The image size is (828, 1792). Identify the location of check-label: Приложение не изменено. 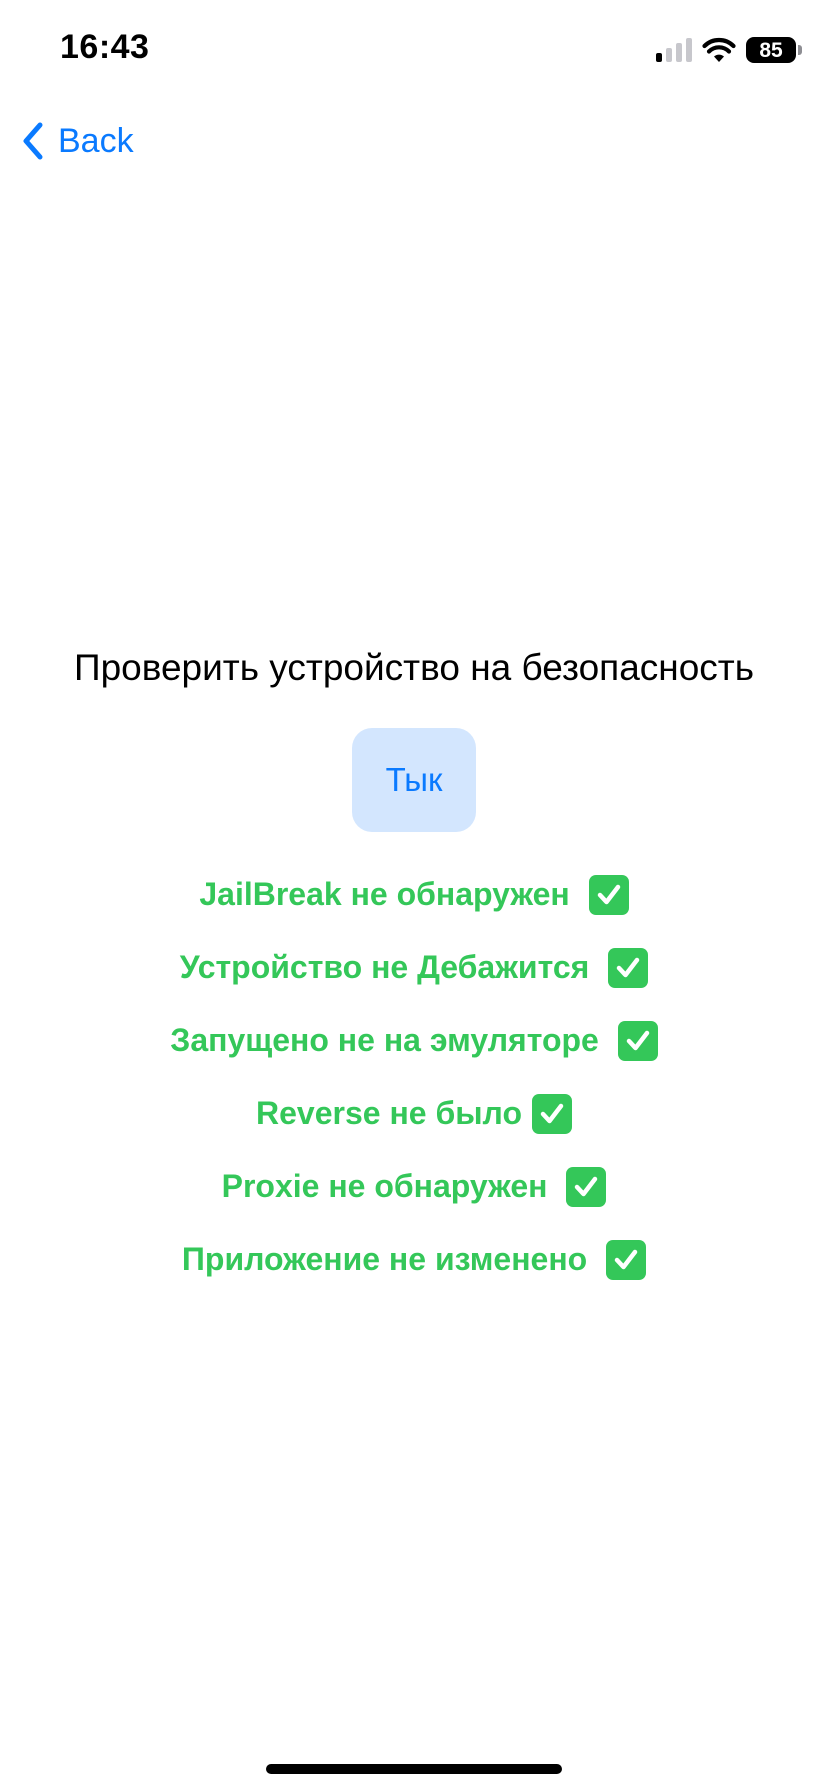
(389, 1259).